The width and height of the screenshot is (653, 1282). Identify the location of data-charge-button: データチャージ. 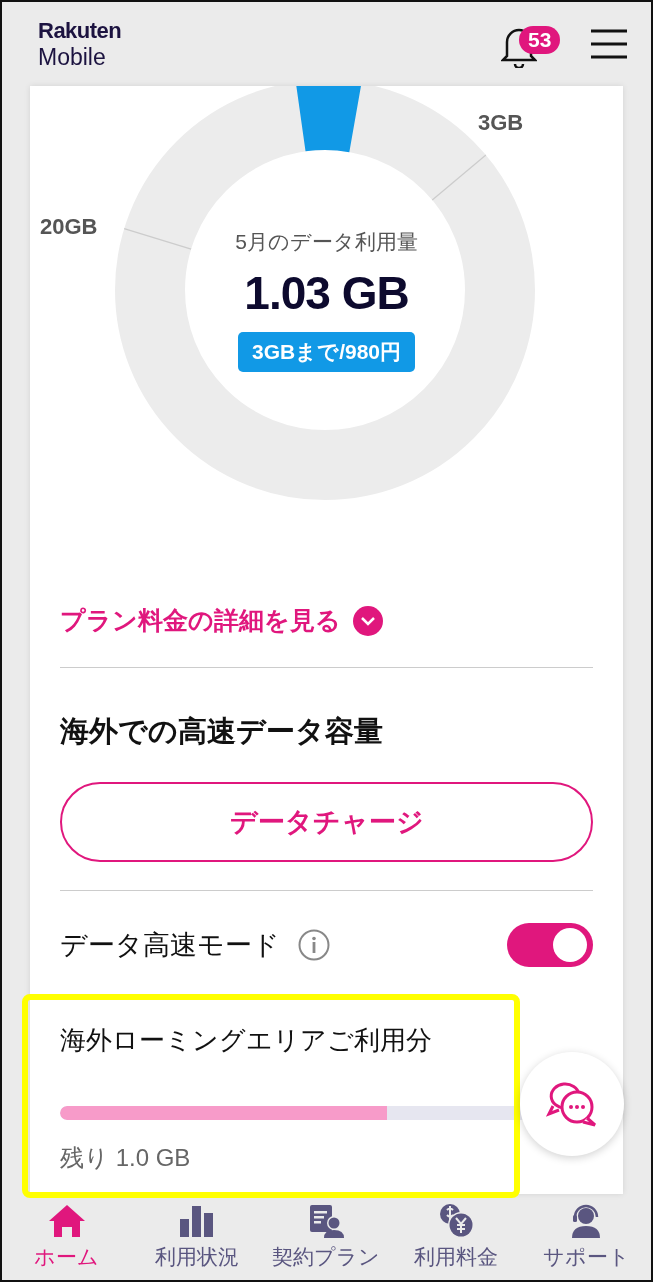
(326, 822).